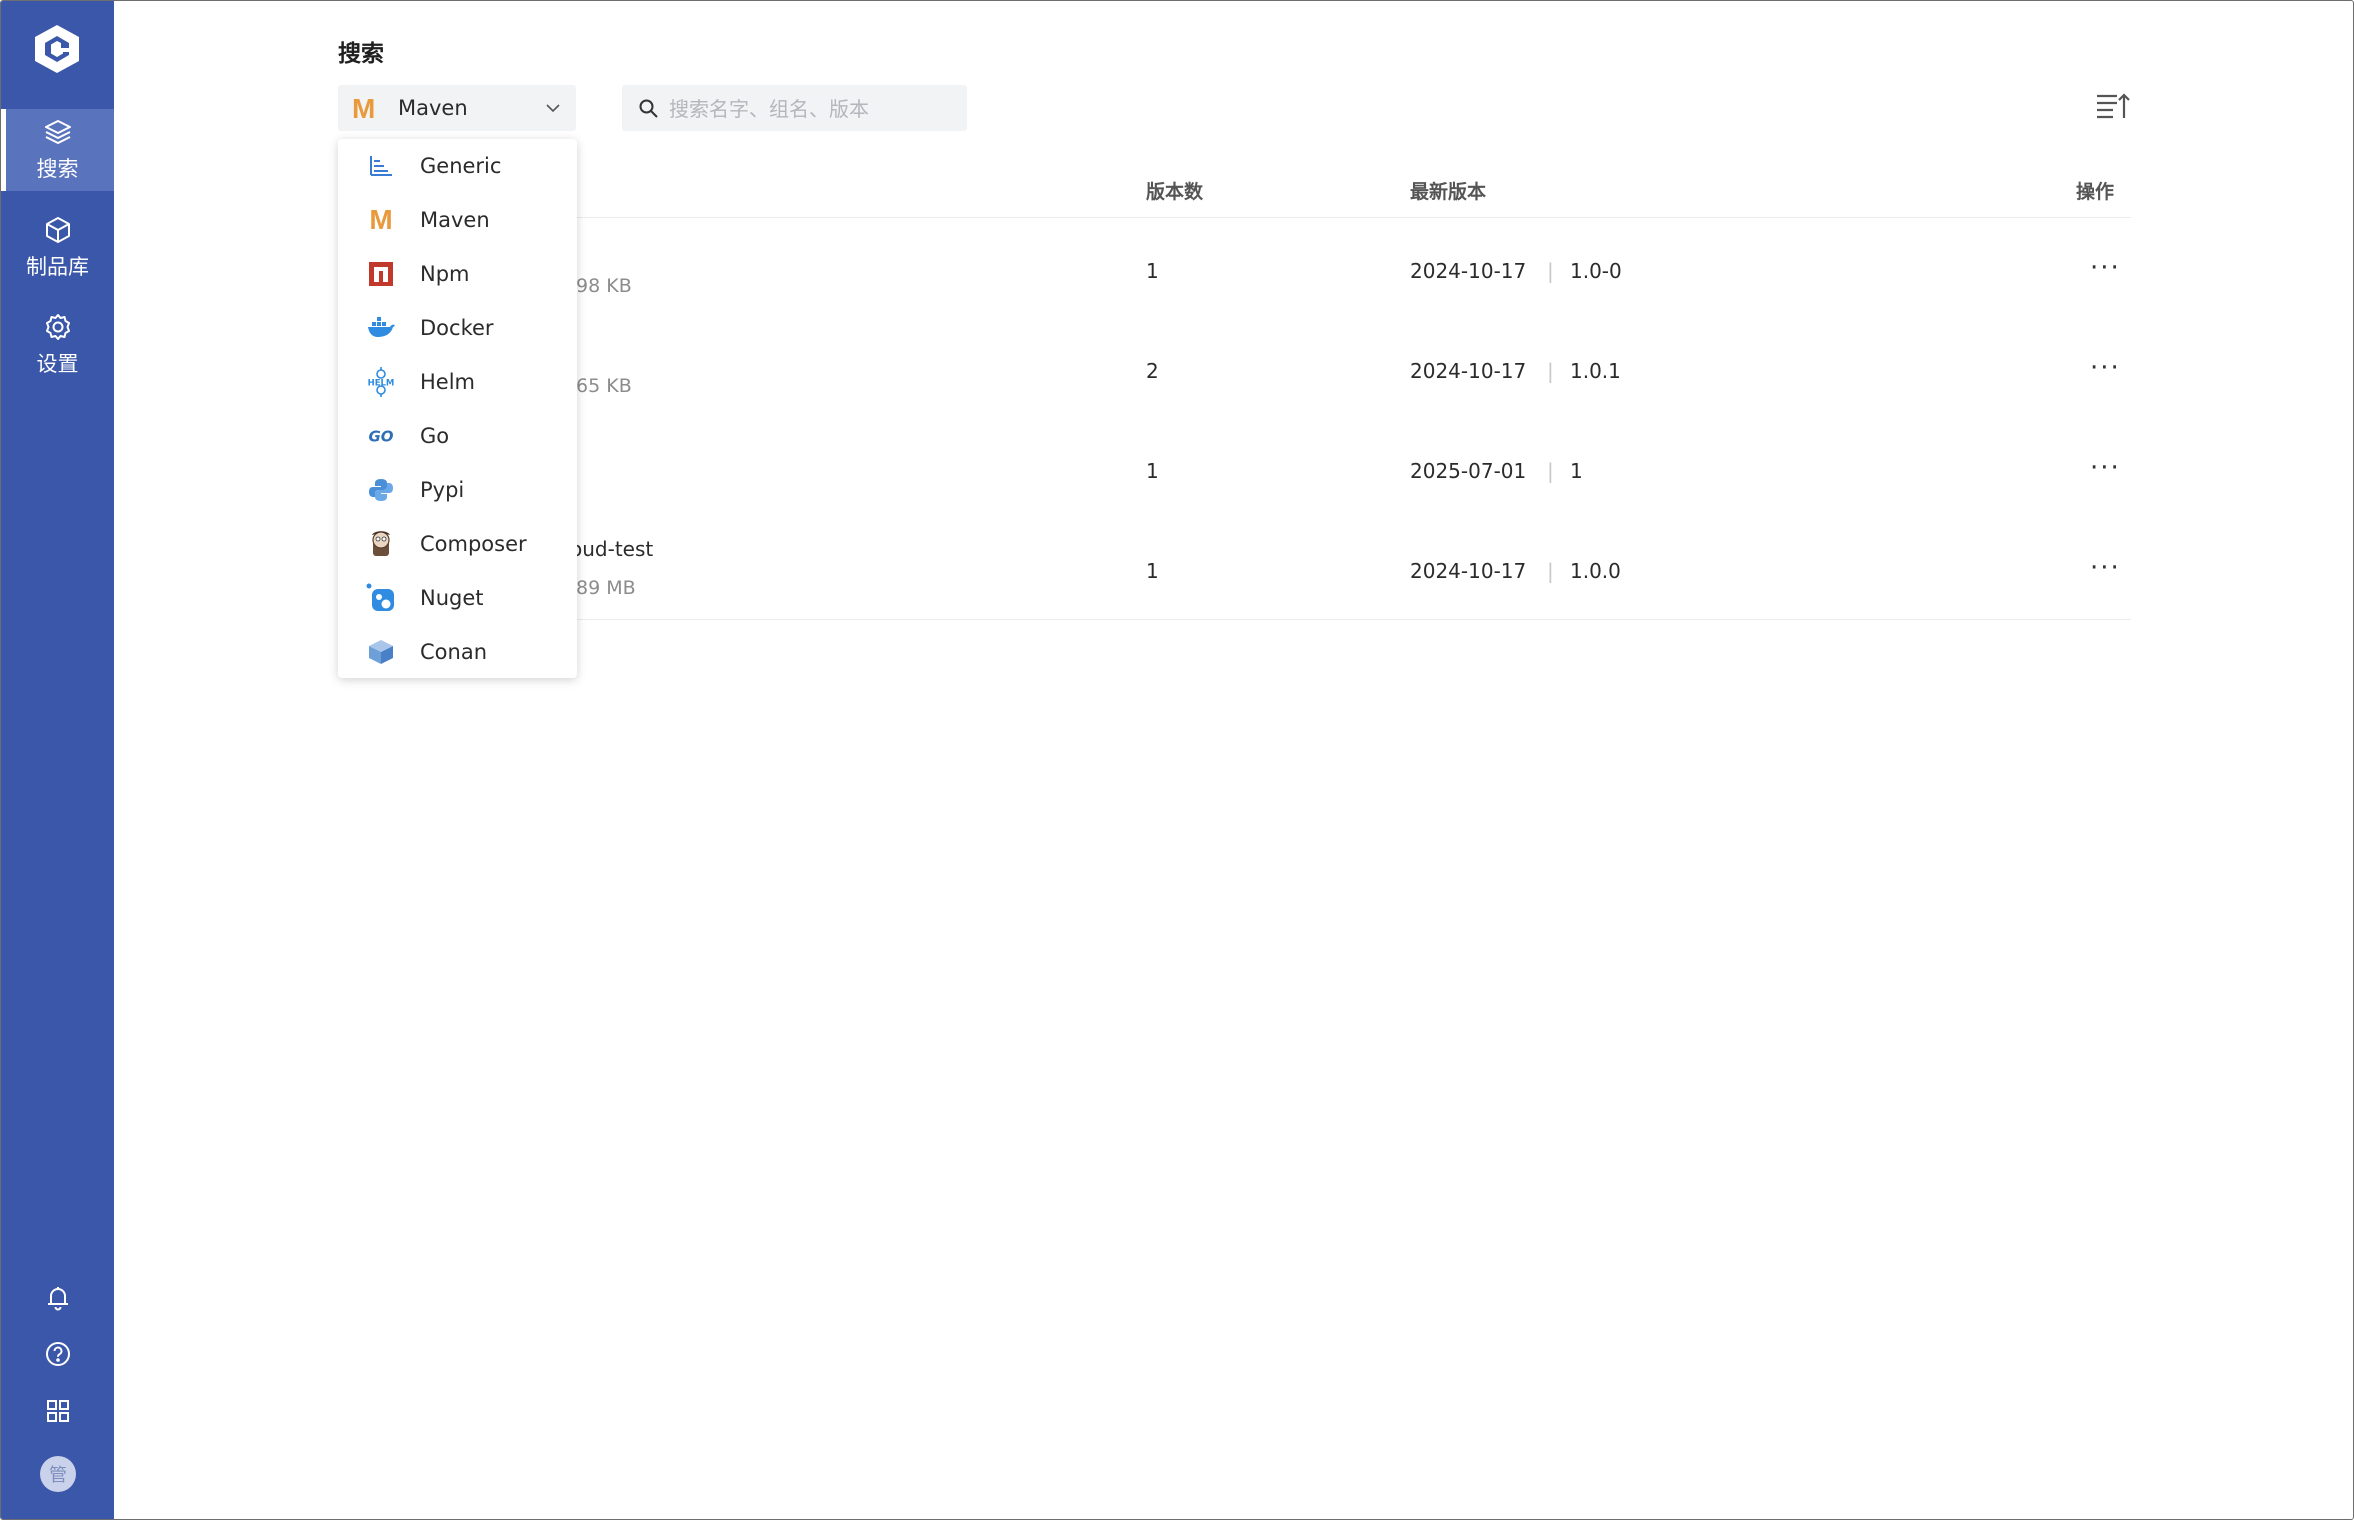  I want to click on conan-icon, so click(381, 652).